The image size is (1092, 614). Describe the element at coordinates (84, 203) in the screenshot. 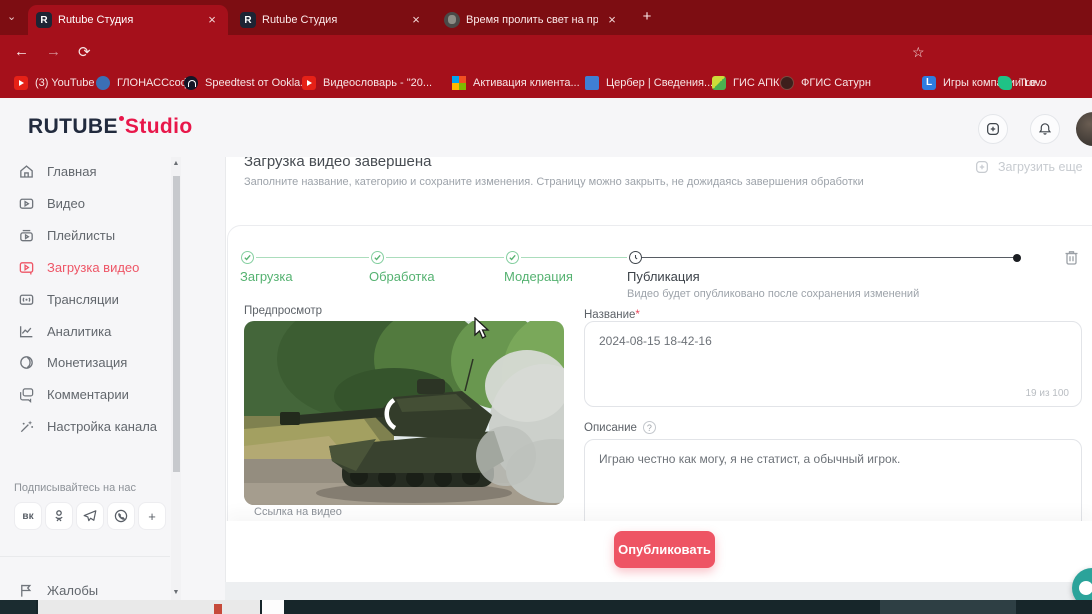

I see `sidebar-item-videos: Видео` at that location.